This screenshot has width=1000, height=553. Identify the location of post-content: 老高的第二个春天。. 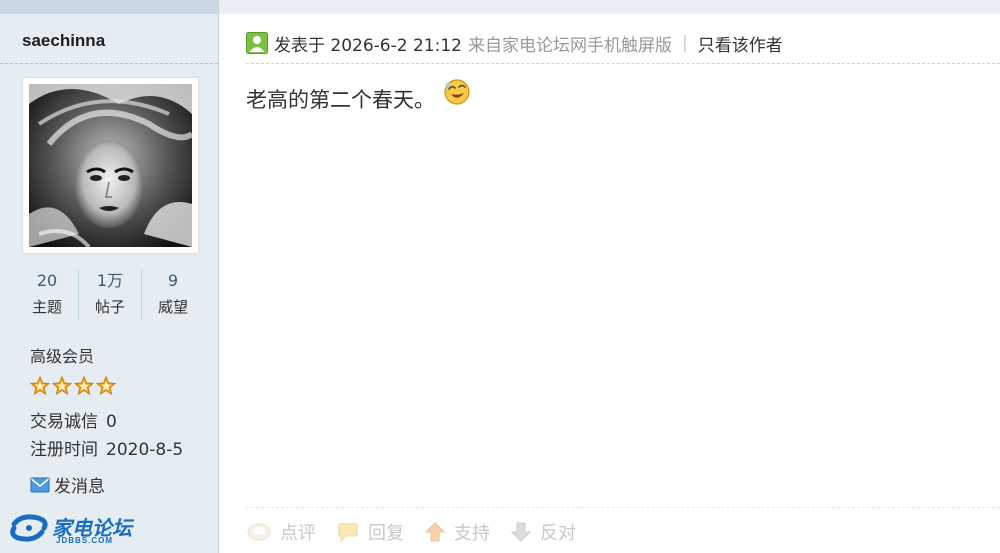
(340, 100).